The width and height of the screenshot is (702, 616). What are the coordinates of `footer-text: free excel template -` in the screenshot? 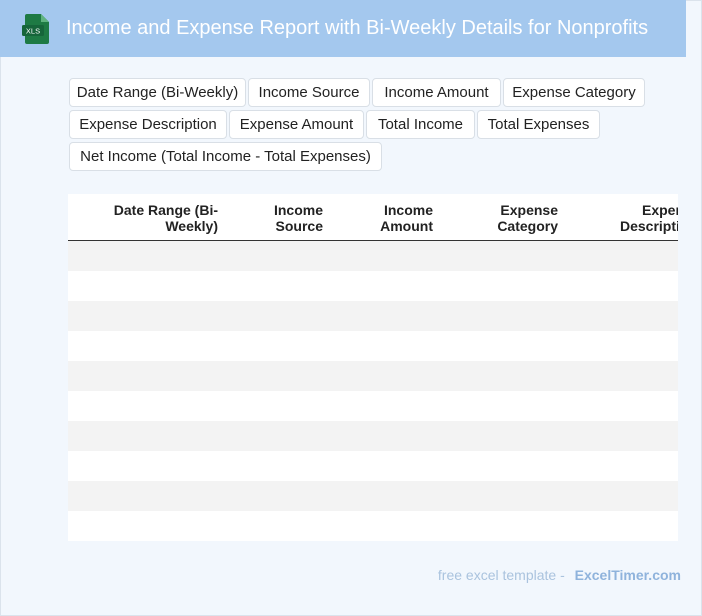 It's located at (501, 575).